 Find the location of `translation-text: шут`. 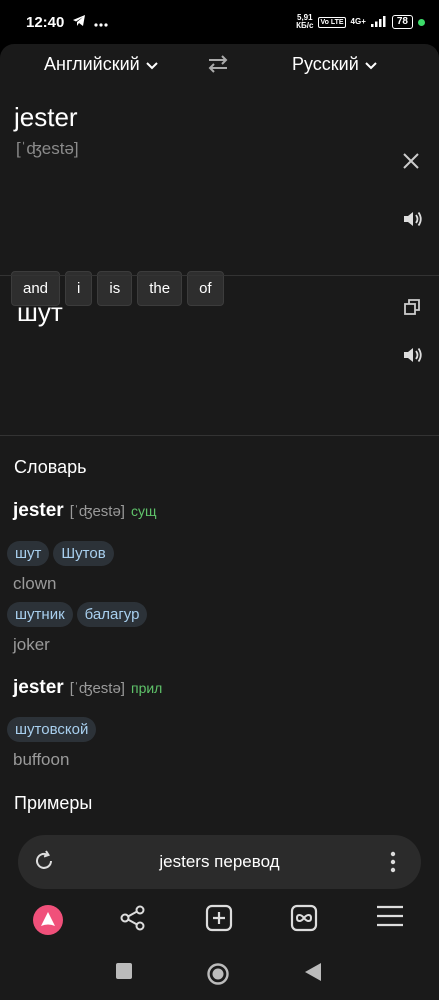

translation-text: шут is located at coordinates (40, 312).